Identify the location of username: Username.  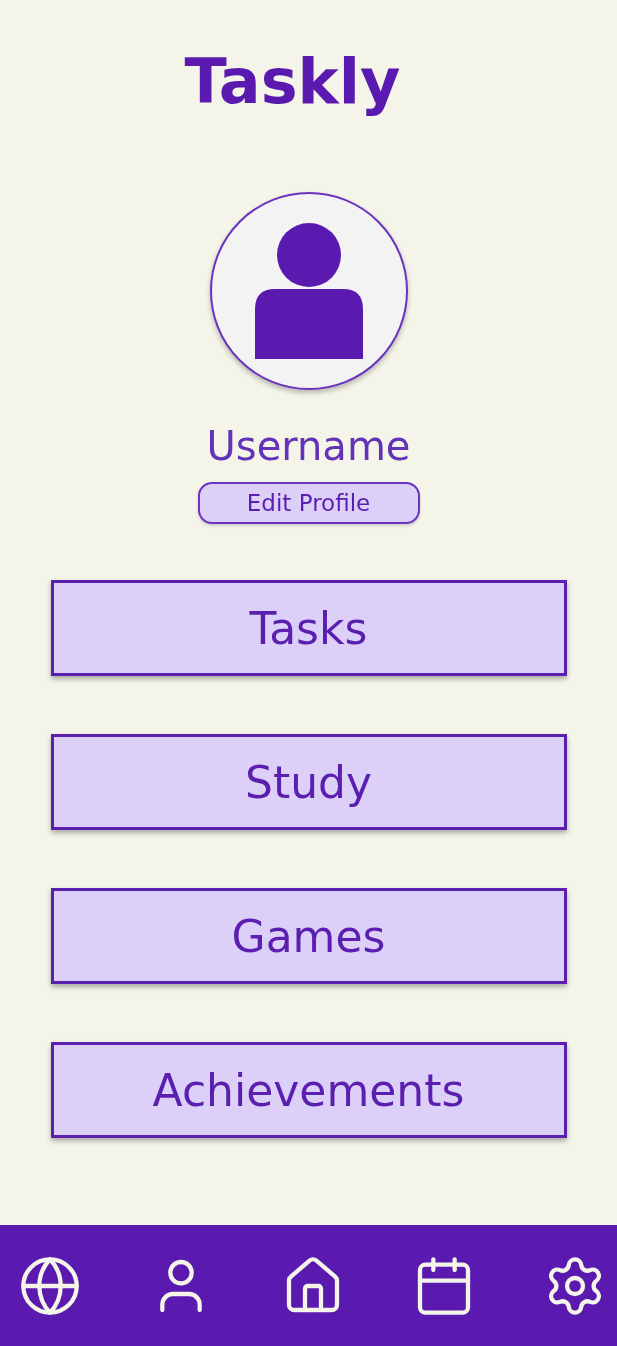
(308, 446).